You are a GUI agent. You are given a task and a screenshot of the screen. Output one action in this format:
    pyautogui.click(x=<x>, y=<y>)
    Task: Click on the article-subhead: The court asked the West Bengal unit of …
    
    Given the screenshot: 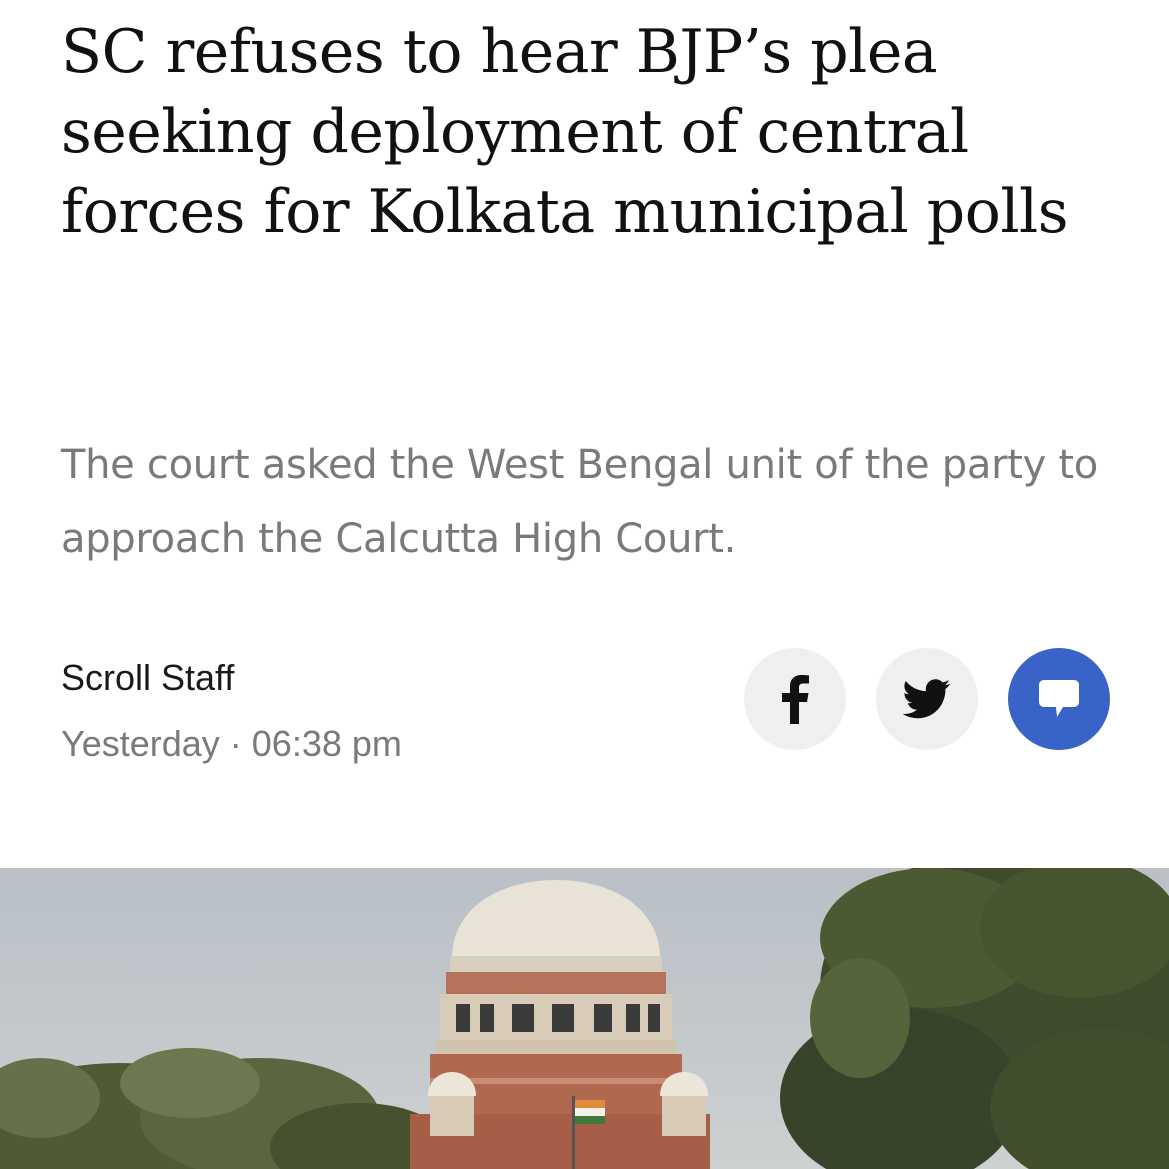 What is the action you would take?
    pyautogui.click(x=579, y=502)
    